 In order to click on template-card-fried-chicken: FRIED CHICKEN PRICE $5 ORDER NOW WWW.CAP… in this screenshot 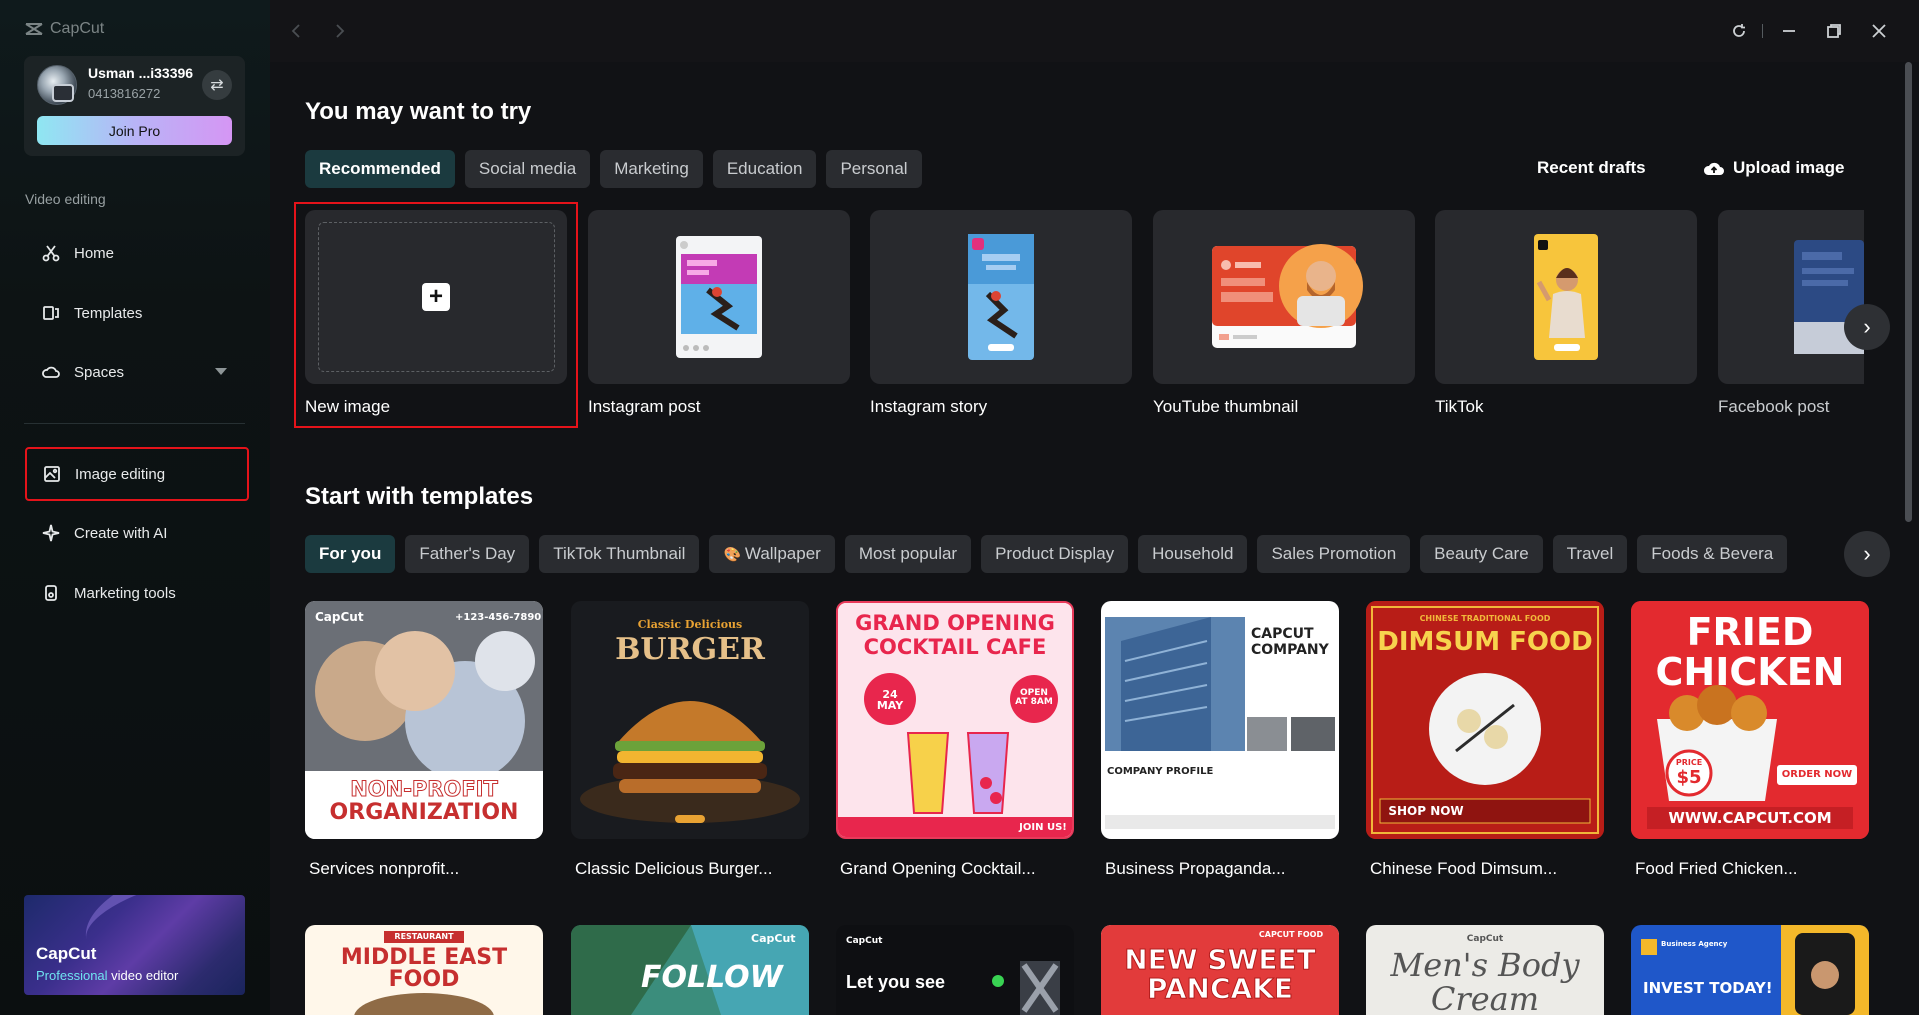, I will do `click(1750, 720)`.